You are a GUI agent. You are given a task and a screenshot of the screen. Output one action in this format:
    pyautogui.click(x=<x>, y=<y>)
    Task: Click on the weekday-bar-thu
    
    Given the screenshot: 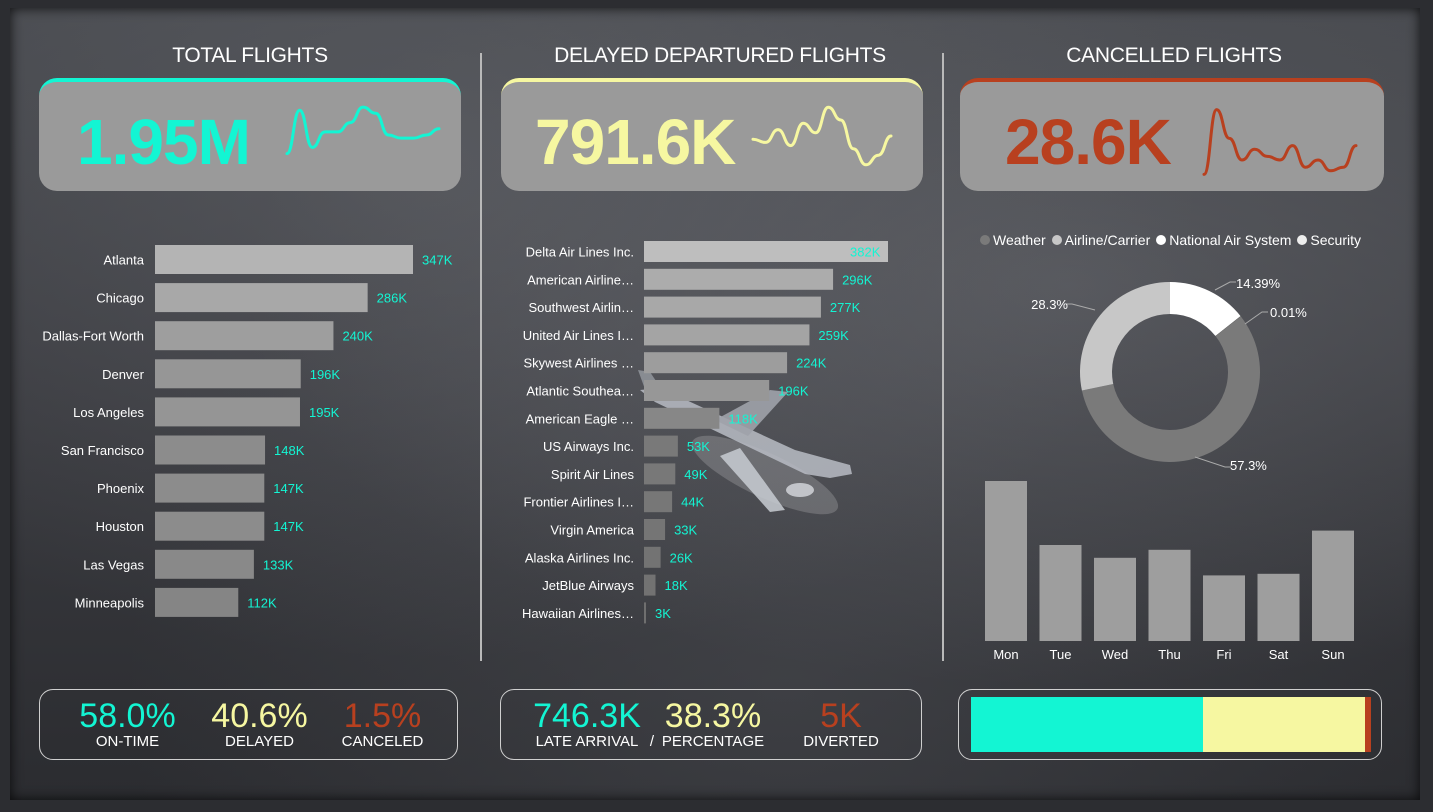 What is the action you would take?
    pyautogui.click(x=1169, y=595)
    